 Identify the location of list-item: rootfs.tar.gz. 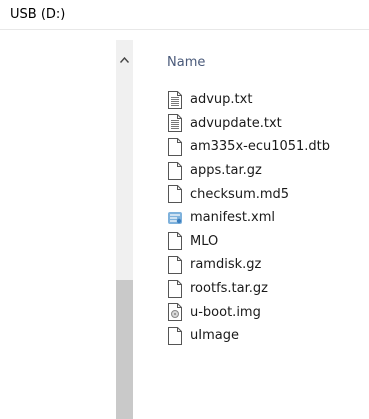
(248, 289).